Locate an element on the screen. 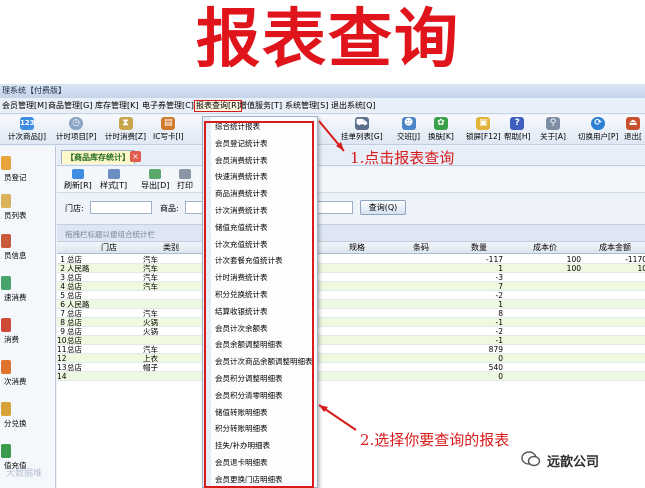 This screenshot has height=488, width=645. toolbar-timed-consume-button: ⧗ 计时消费[Z] is located at coordinates (125, 130).